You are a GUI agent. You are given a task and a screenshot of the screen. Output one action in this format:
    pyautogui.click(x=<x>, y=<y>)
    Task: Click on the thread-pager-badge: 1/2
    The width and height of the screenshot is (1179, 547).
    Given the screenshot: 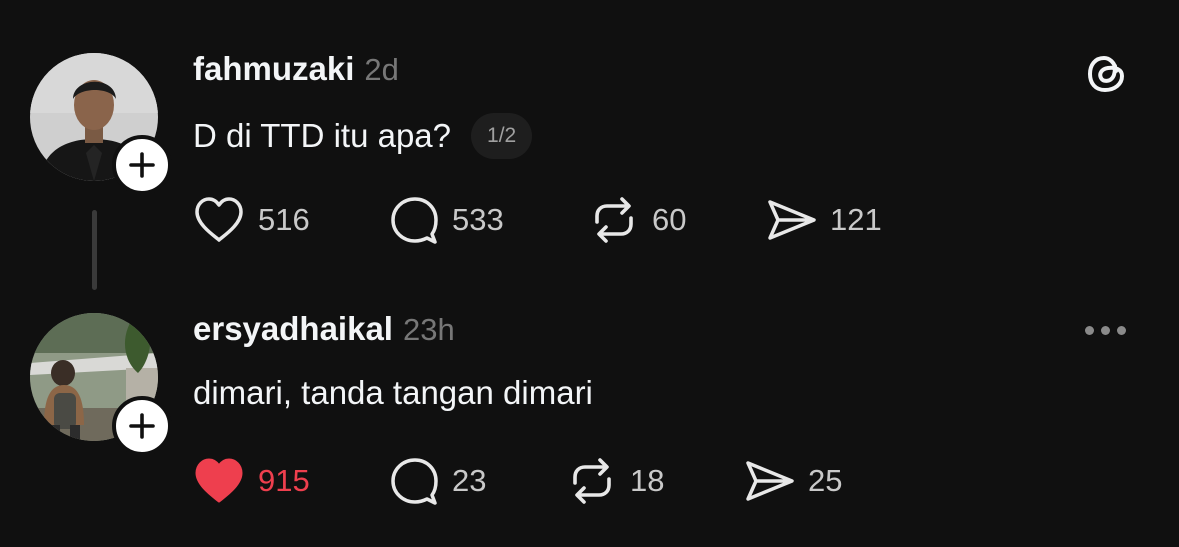 What is the action you would take?
    pyautogui.click(x=502, y=136)
    